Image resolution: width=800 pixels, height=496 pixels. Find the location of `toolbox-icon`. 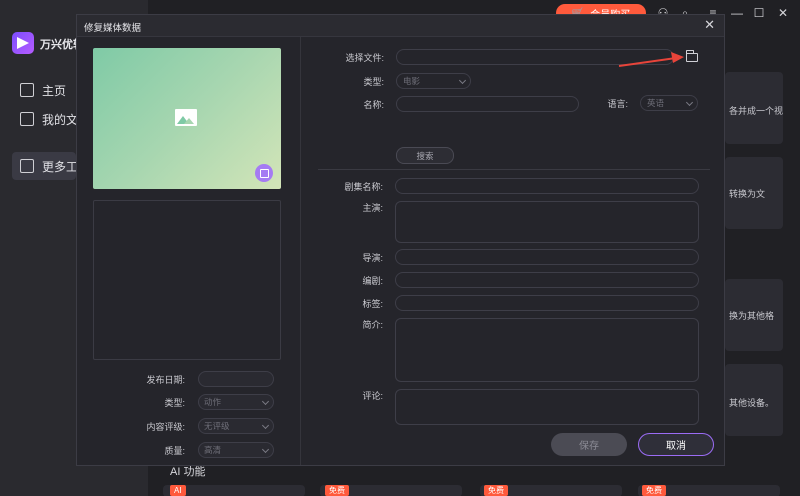

toolbox-icon is located at coordinates (27, 166).